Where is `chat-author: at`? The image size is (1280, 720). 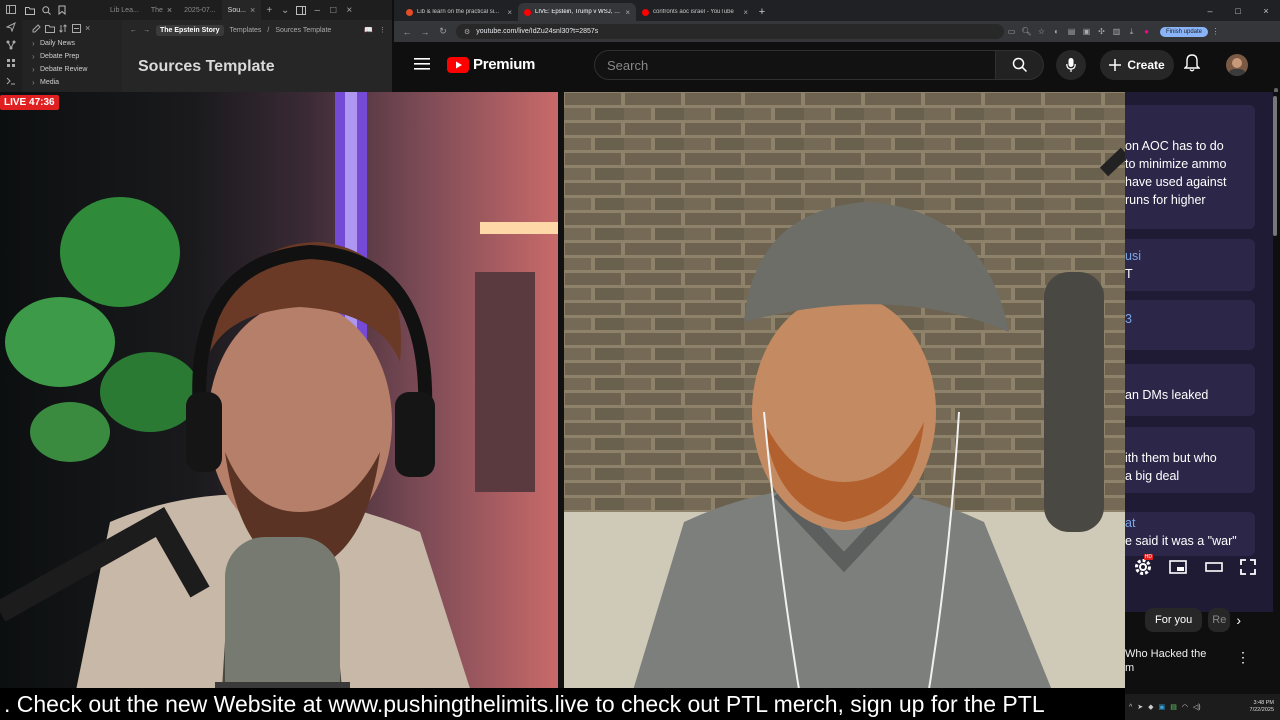 chat-author: at is located at coordinates (1190, 523).